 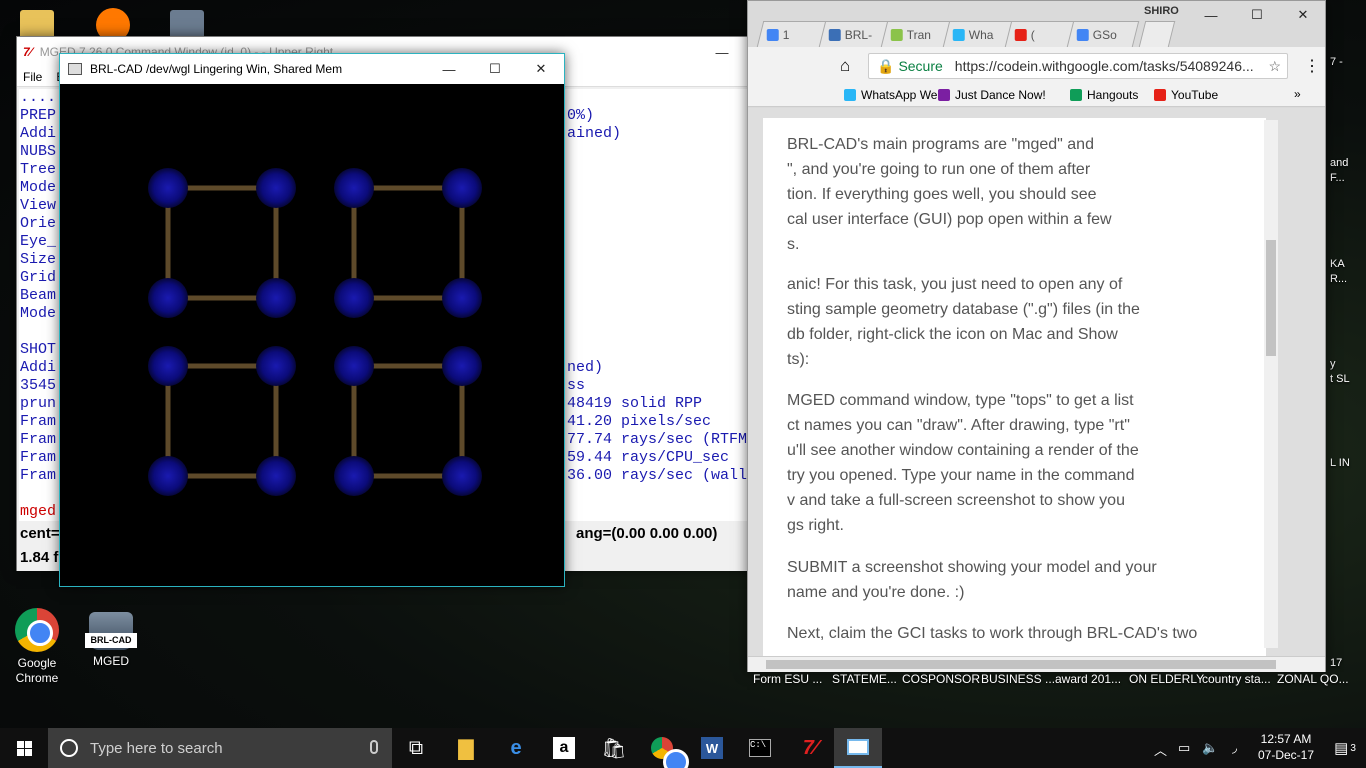 I want to click on store-icon: 🛍, so click(x=614, y=748).